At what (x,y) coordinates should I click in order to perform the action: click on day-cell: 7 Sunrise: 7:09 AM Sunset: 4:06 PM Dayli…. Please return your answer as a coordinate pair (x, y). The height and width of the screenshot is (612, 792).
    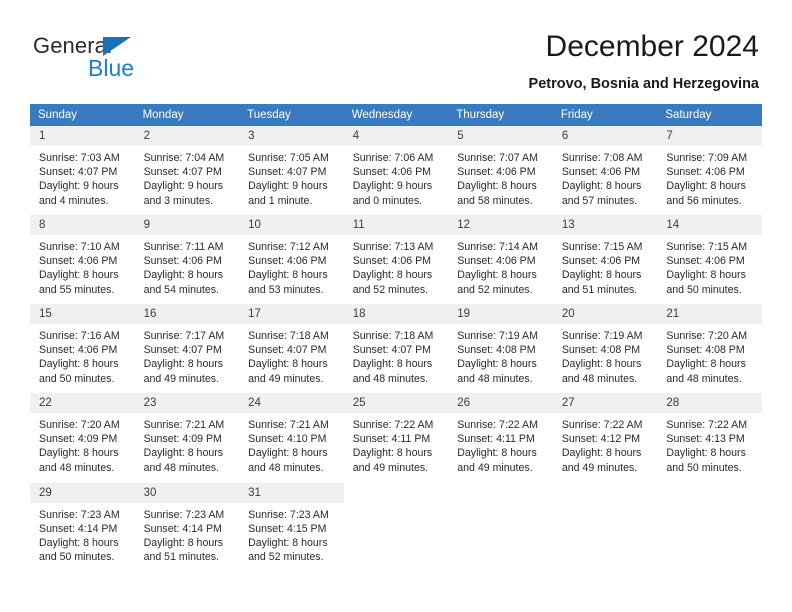
    Looking at the image, I should click on (709, 170).